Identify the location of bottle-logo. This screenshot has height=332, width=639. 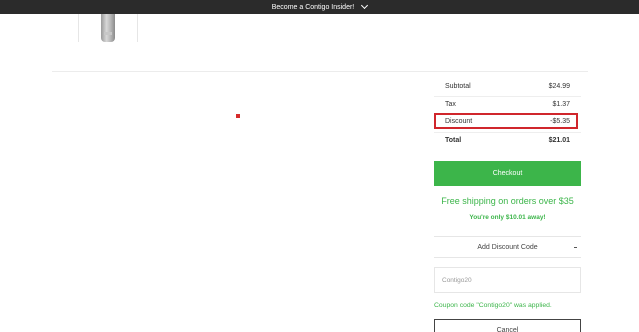
(108, 33).